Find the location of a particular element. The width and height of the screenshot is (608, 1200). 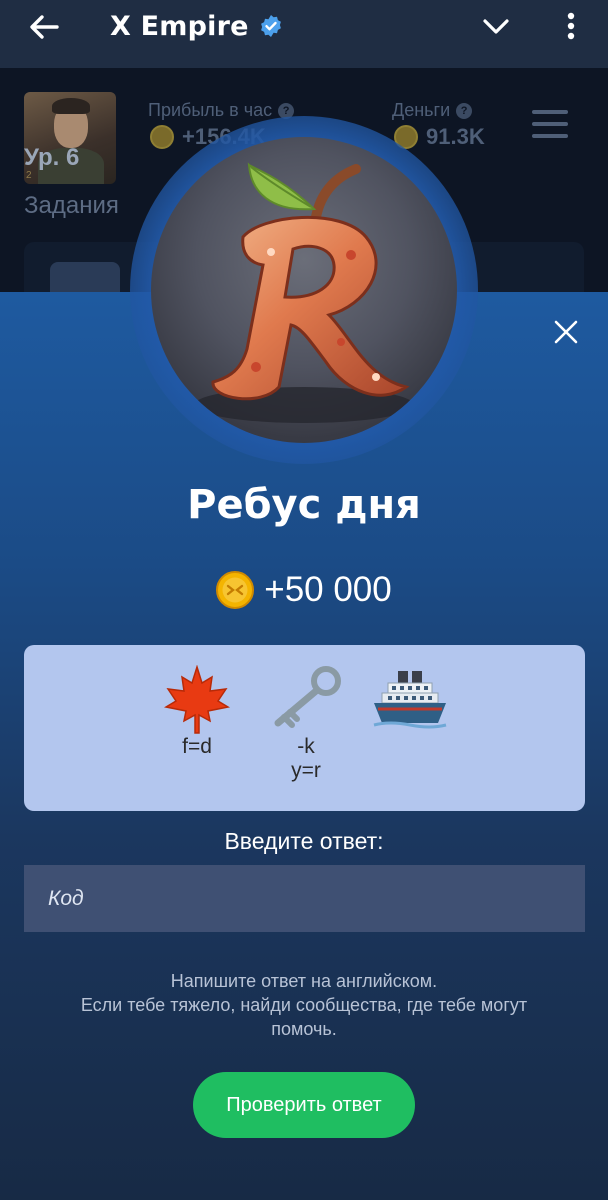

verified-badge-icon is located at coordinates (270, 26).